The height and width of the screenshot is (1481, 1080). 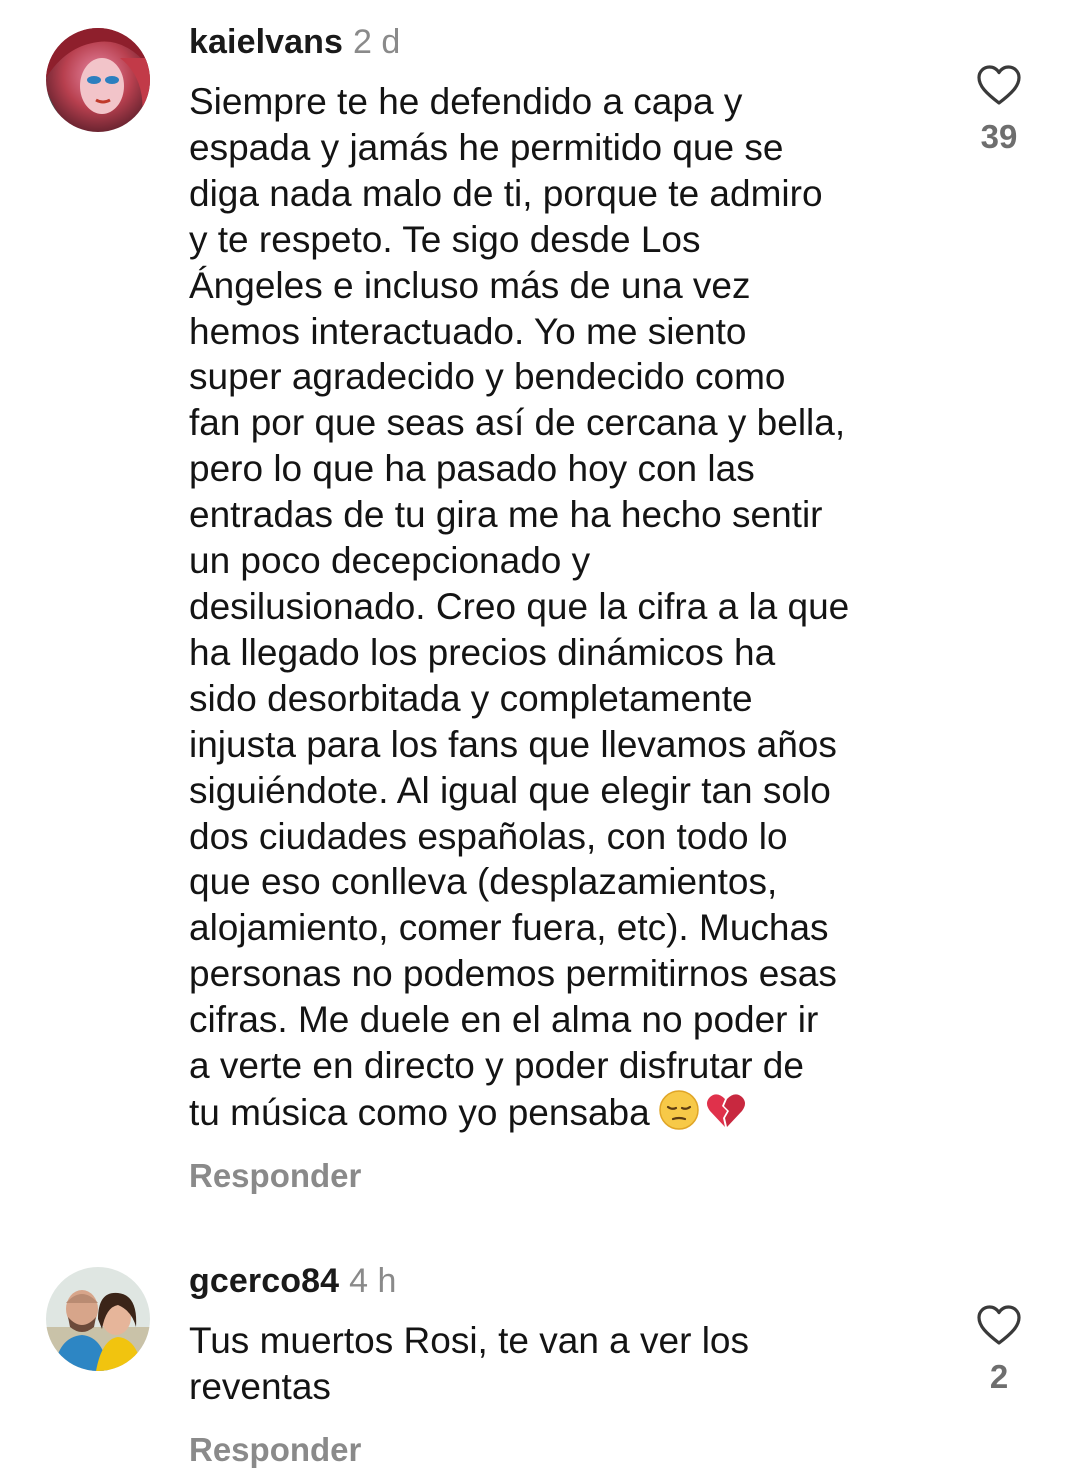 What do you see at coordinates (678, 1110) in the screenshot?
I see `pensive-face-emoji-icon` at bounding box center [678, 1110].